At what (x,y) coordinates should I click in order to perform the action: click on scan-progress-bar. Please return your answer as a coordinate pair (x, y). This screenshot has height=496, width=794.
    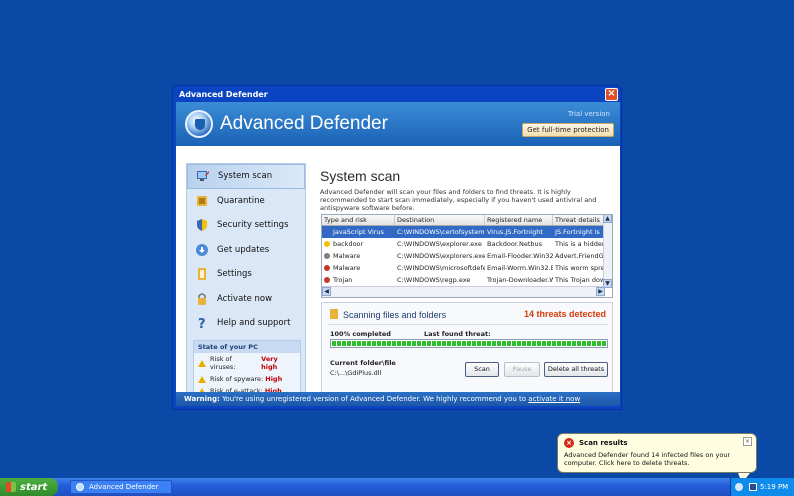
    Looking at the image, I should click on (469, 343).